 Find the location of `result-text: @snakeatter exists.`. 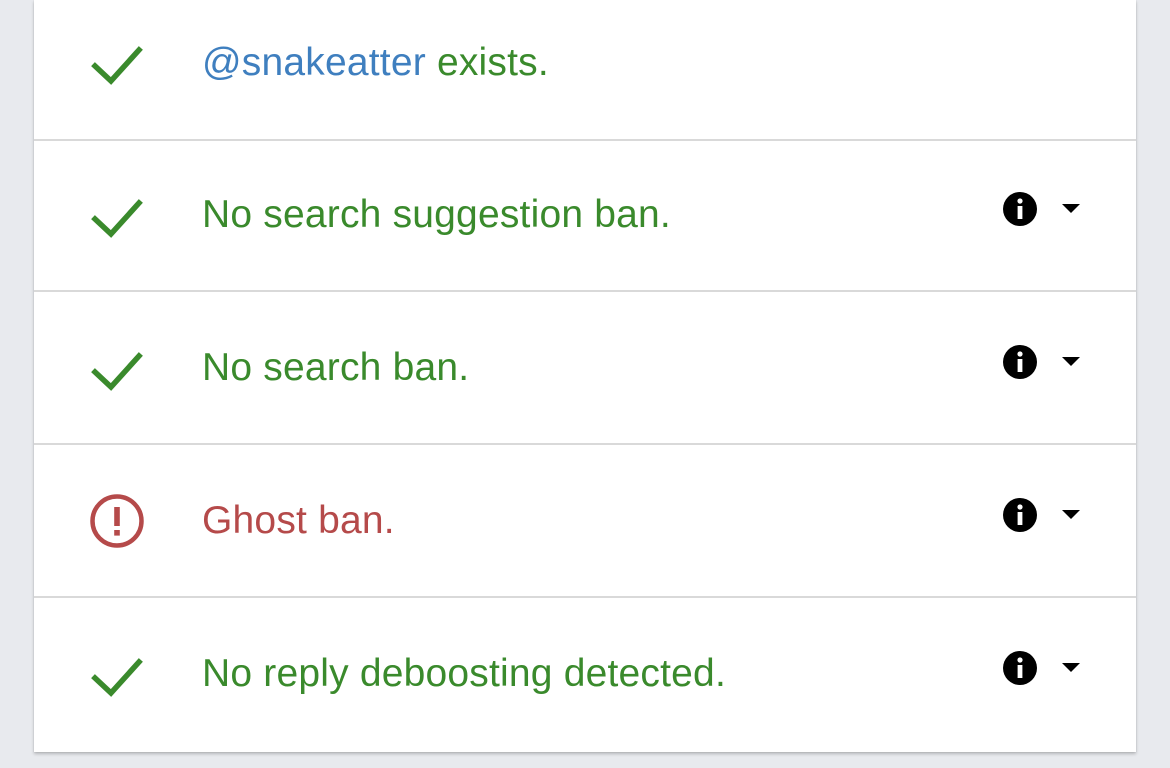

result-text: @snakeatter exists. is located at coordinates (375, 62).